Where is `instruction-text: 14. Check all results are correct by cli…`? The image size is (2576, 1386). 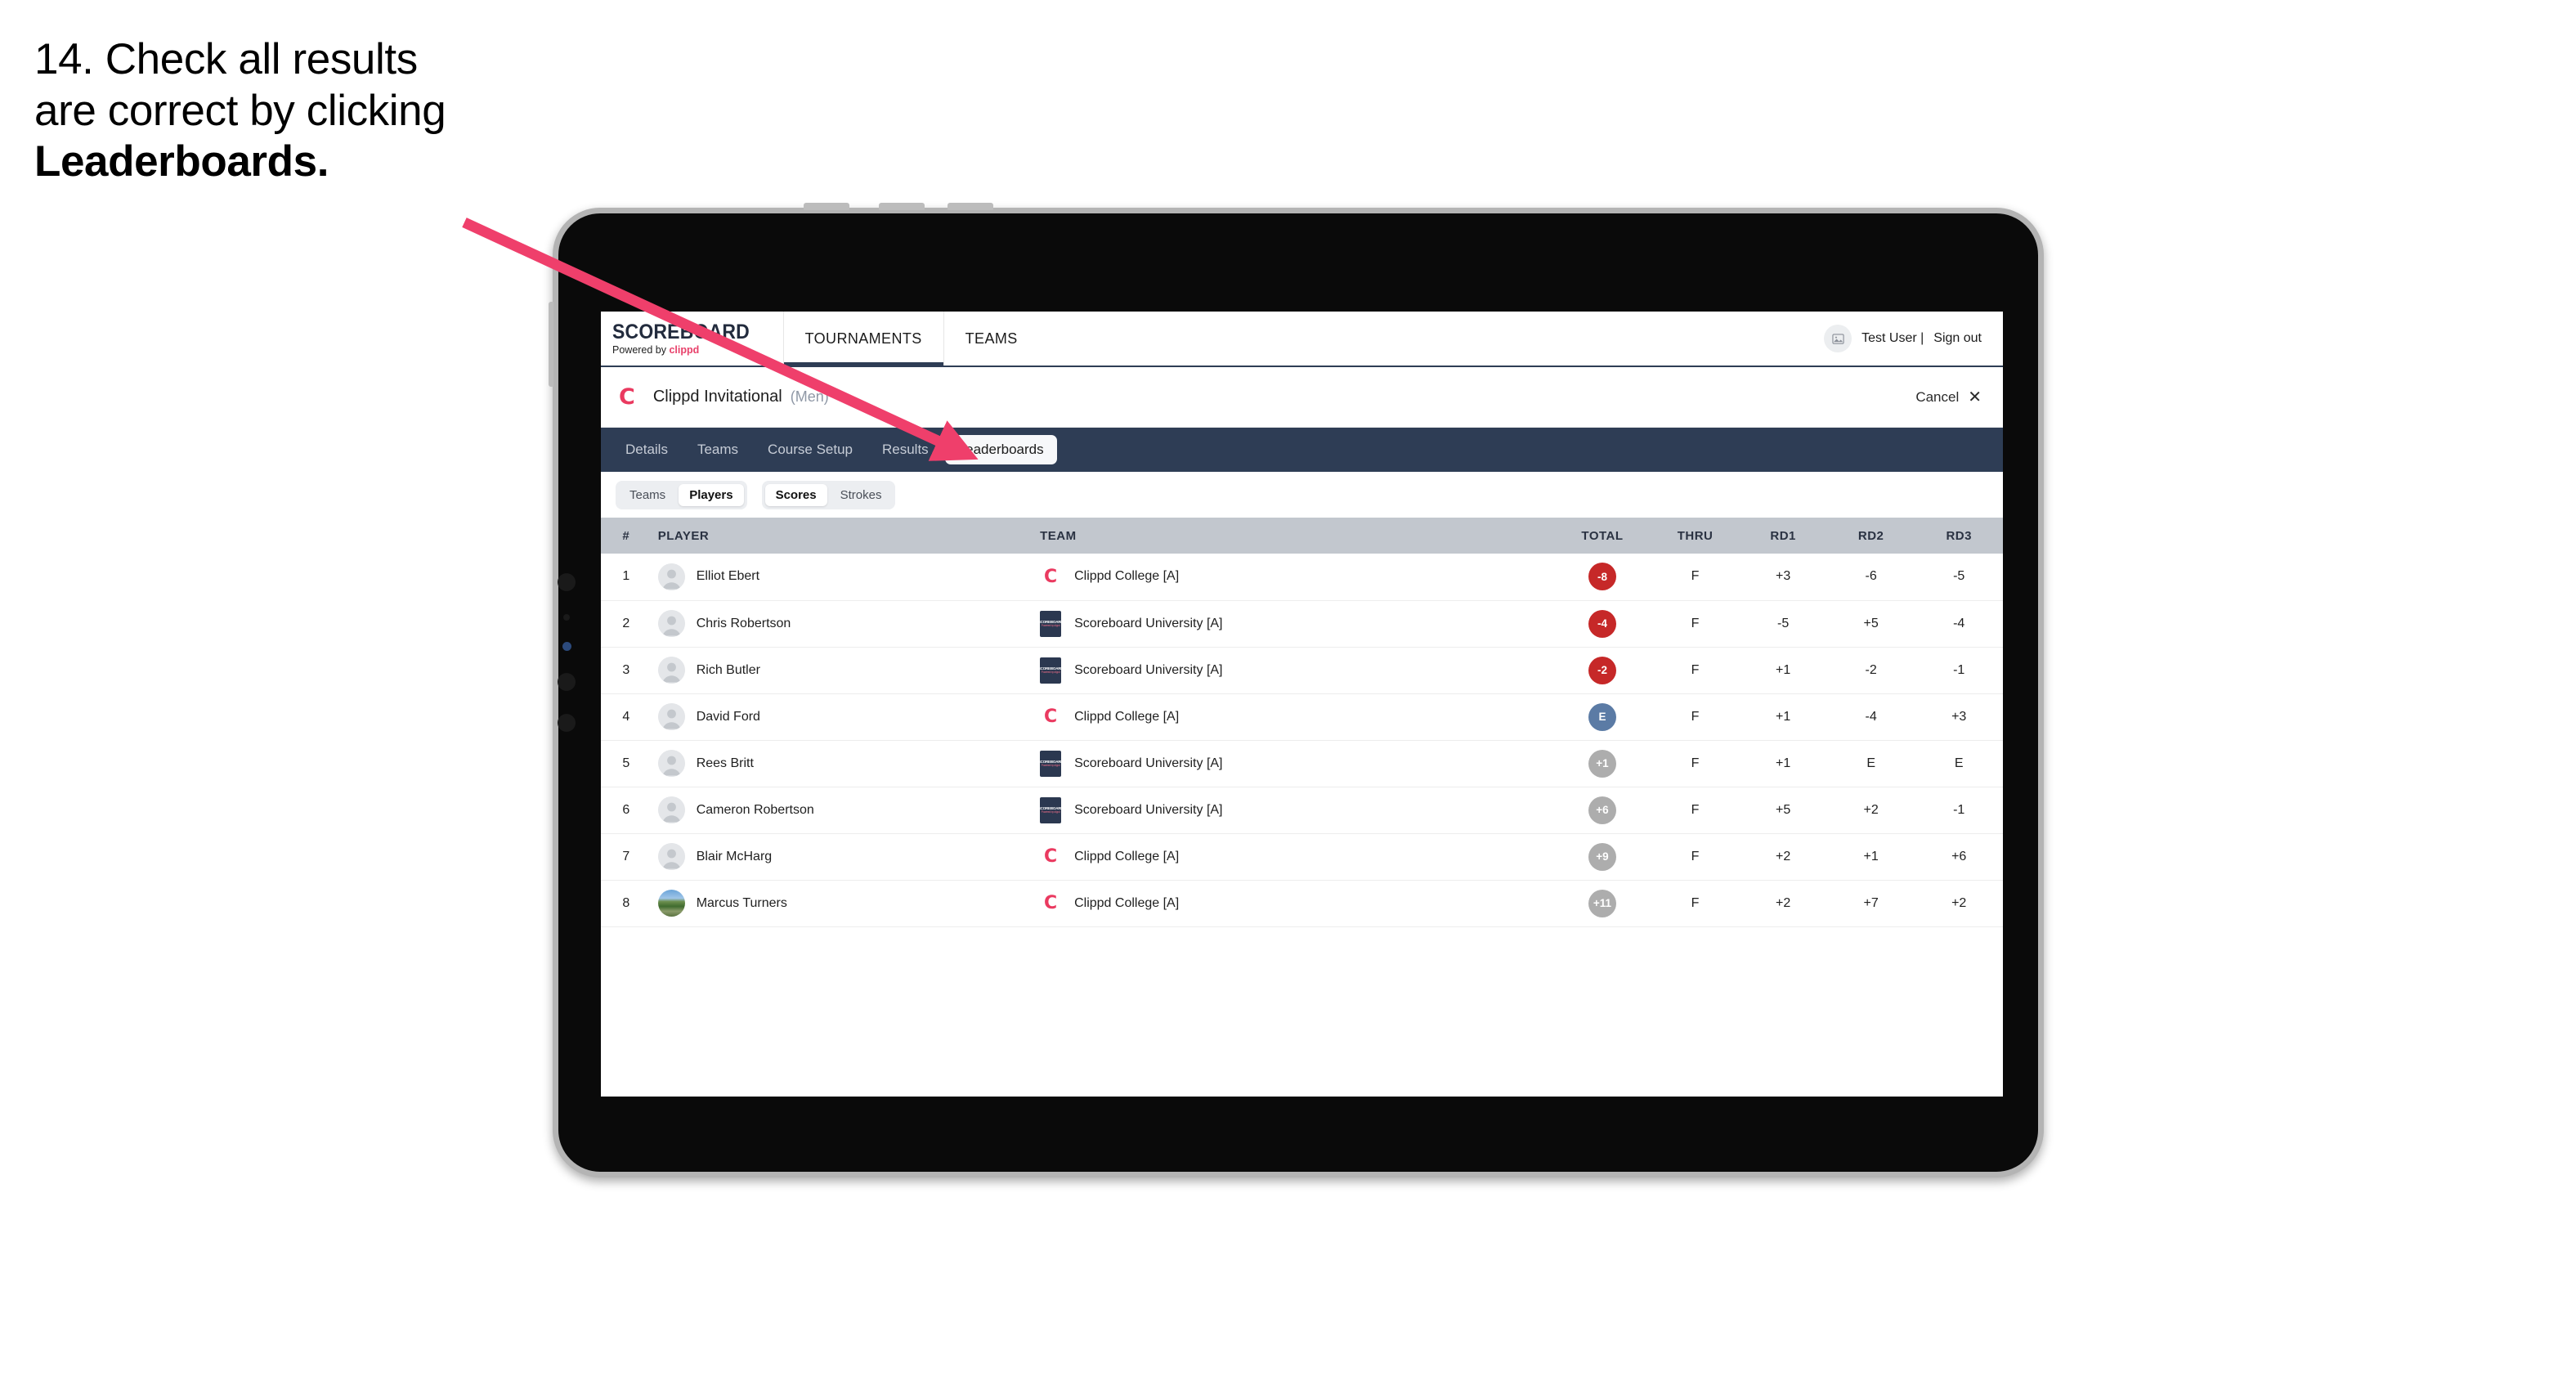 instruction-text: 14. Check all results are correct by cli… is located at coordinates (357, 111).